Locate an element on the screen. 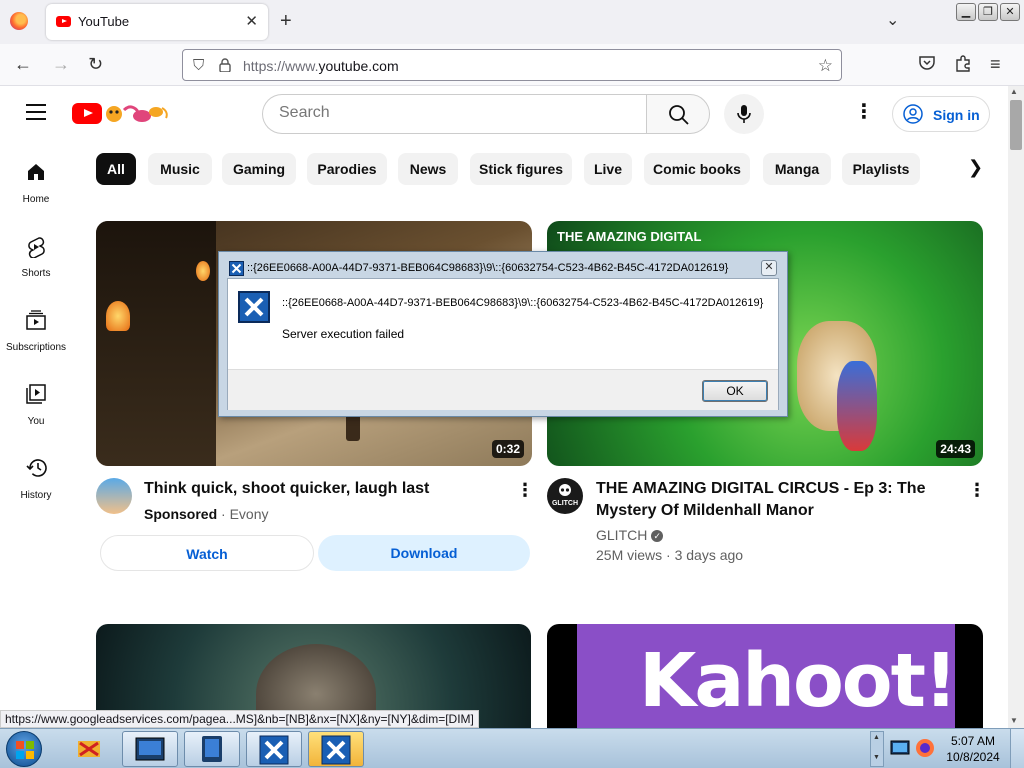  windows-logo-icon is located at coordinates (25, 750).